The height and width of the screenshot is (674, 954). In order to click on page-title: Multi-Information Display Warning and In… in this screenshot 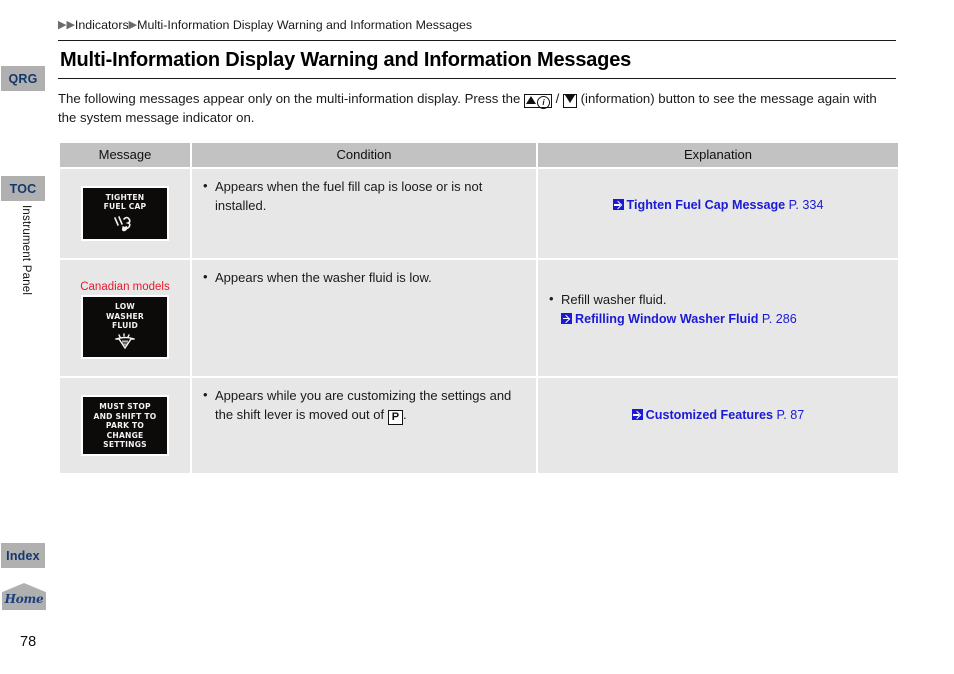, I will do `click(346, 59)`.